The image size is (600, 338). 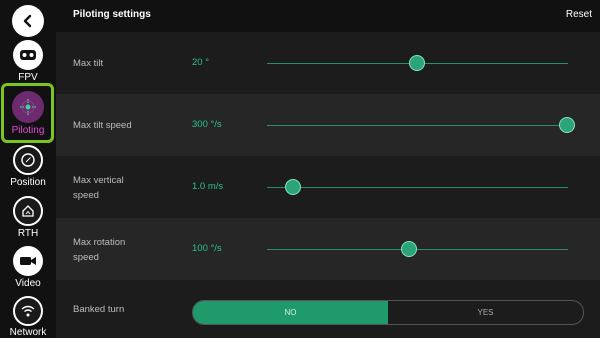 I want to click on sidebar-item-label: FPV, so click(x=28, y=77).